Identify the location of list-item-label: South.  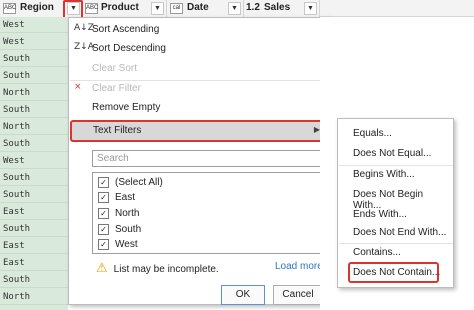
(128, 229).